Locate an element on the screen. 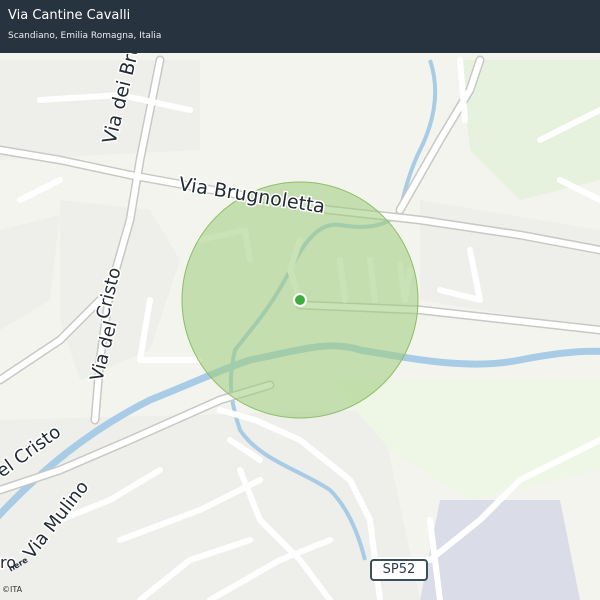 The height and width of the screenshot is (600, 600). road-shield-sp52: SP52 is located at coordinates (399, 570).